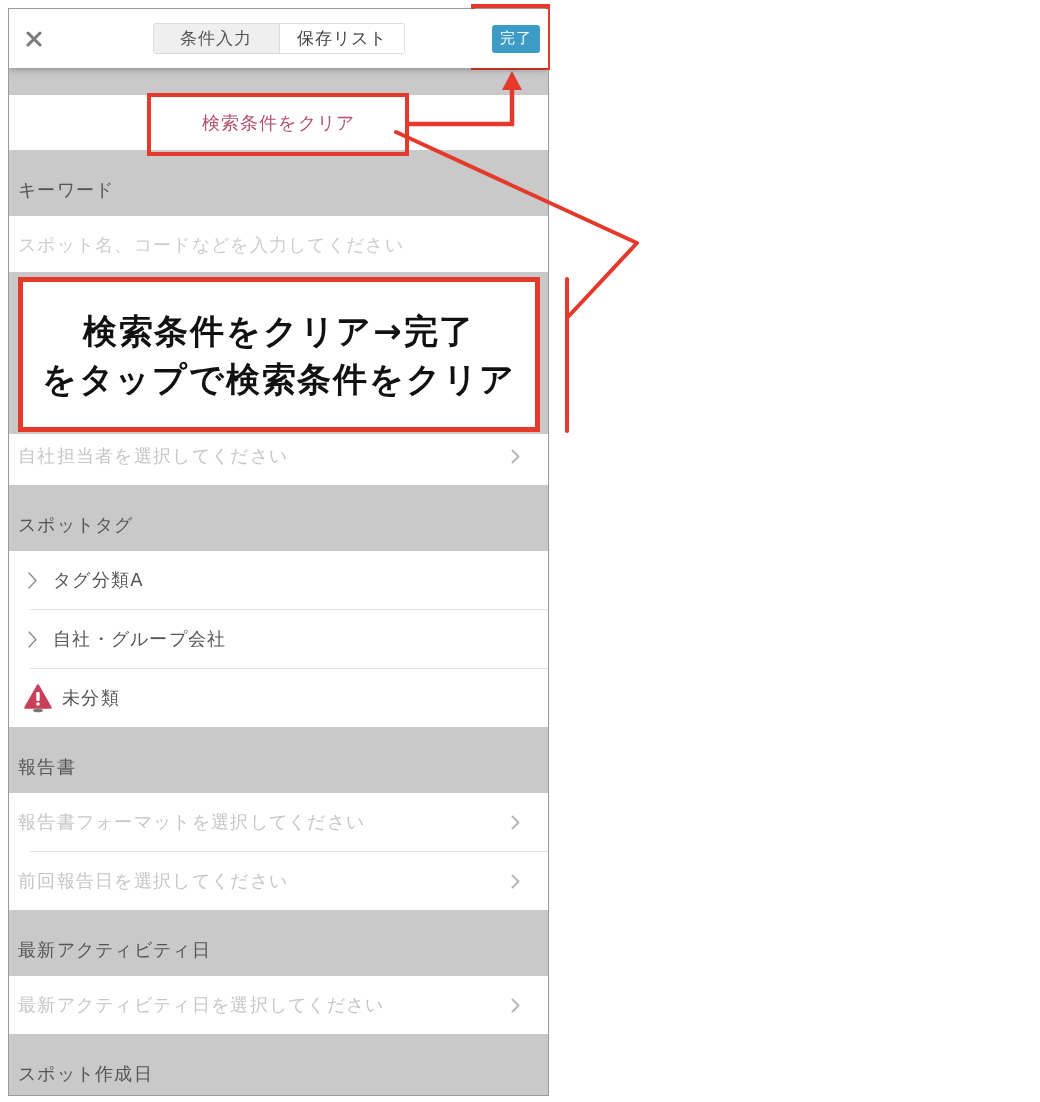 This screenshot has height=1102, width=1040. I want to click on section-header: スポットタグ, so click(76, 524).